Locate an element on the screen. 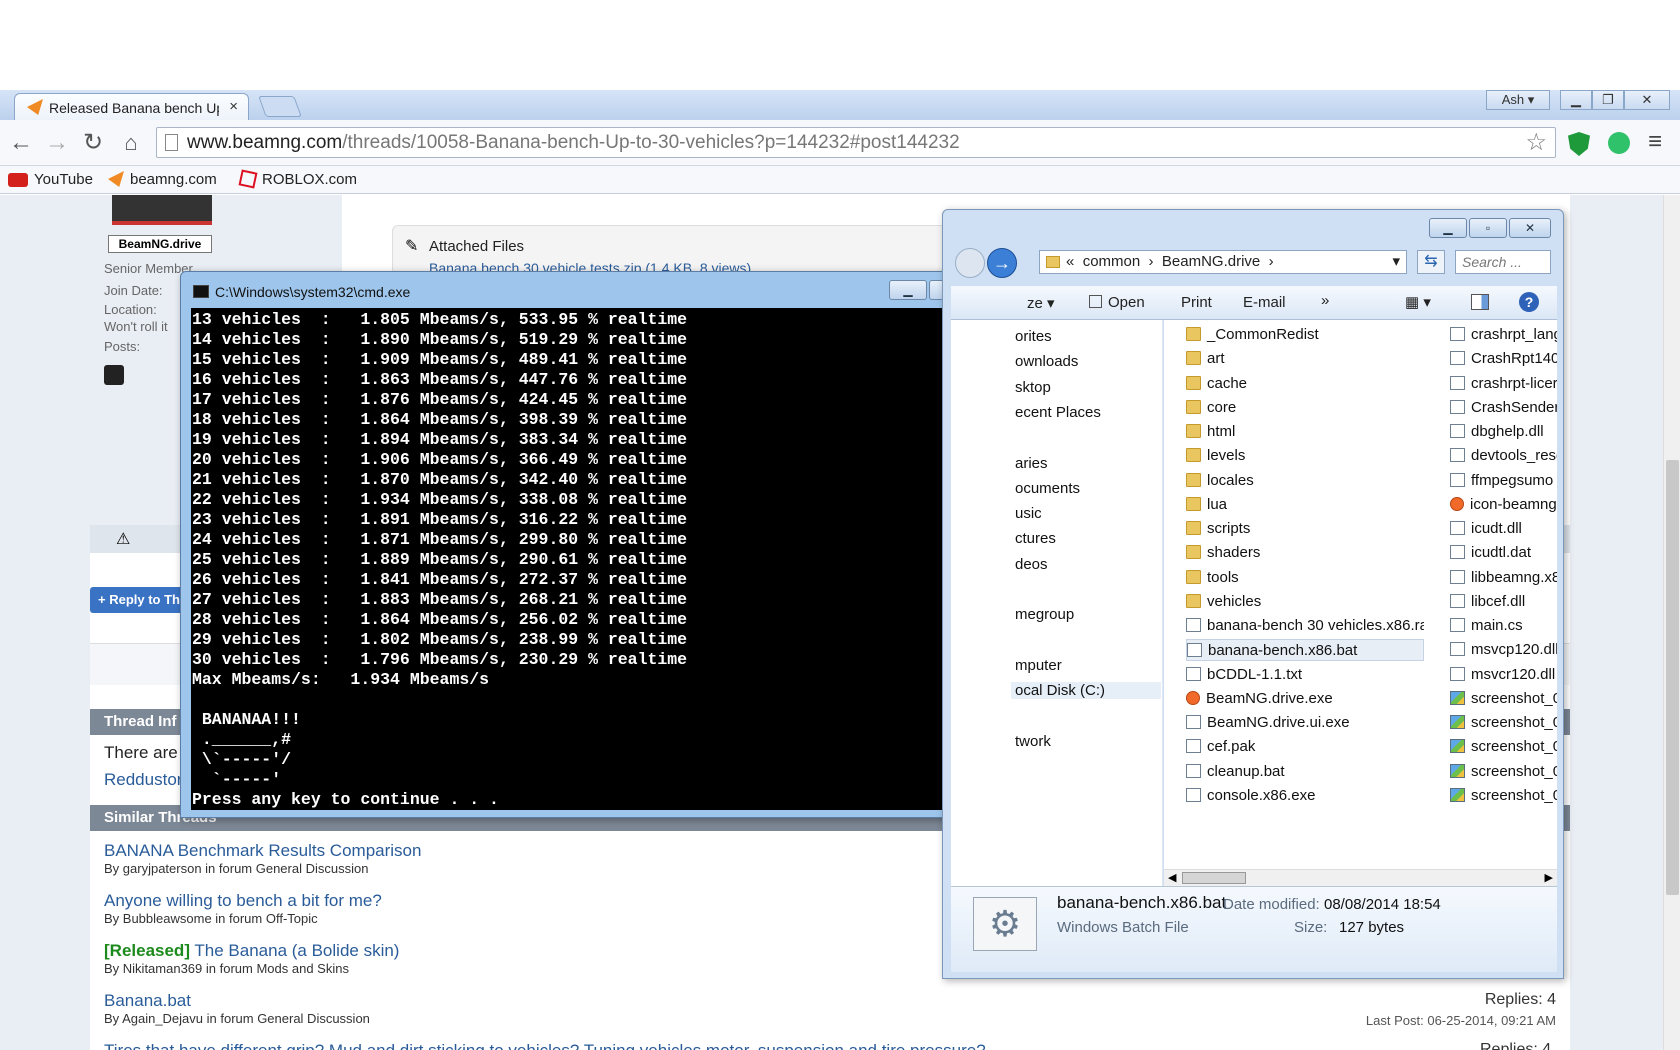 The image size is (1680, 1050). folder-item: art is located at coordinates (1305, 359).